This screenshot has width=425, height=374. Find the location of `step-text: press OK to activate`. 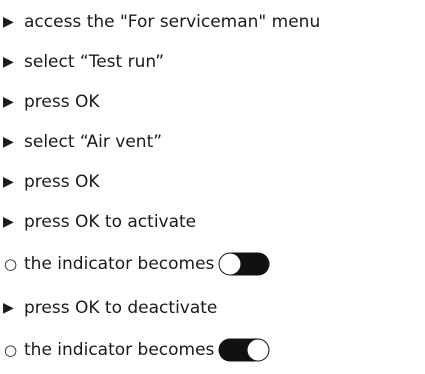

step-text: press OK to activate is located at coordinates (110, 222).